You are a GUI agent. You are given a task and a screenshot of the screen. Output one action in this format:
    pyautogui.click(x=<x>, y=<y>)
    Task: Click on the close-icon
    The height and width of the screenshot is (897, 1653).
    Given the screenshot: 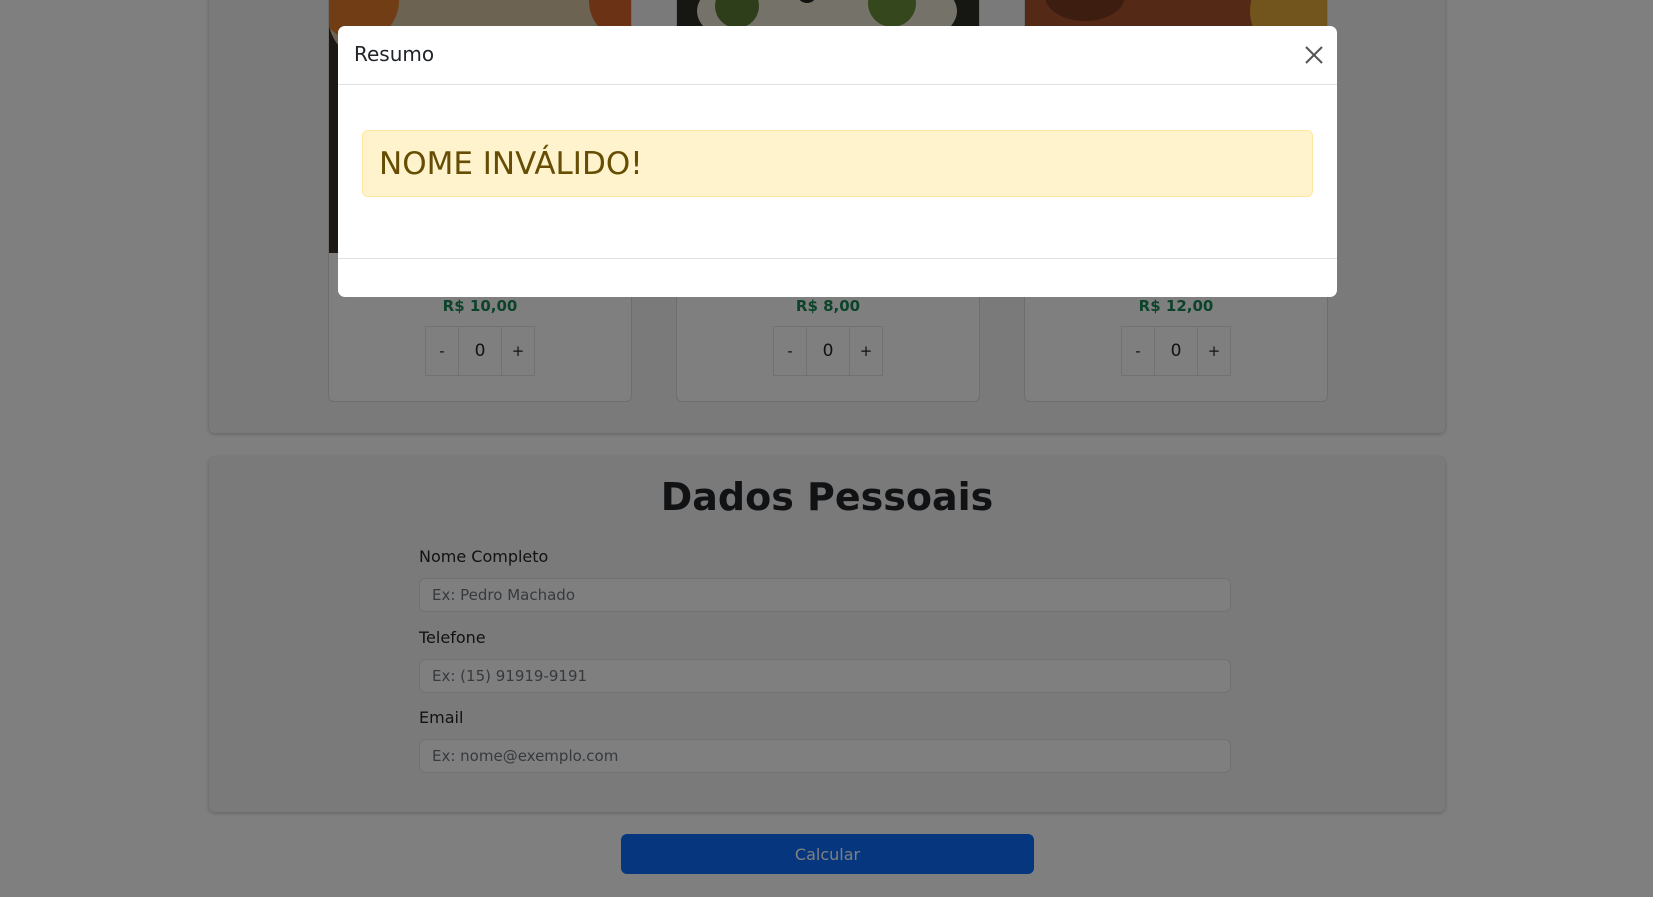 What is the action you would take?
    pyautogui.click(x=1314, y=55)
    